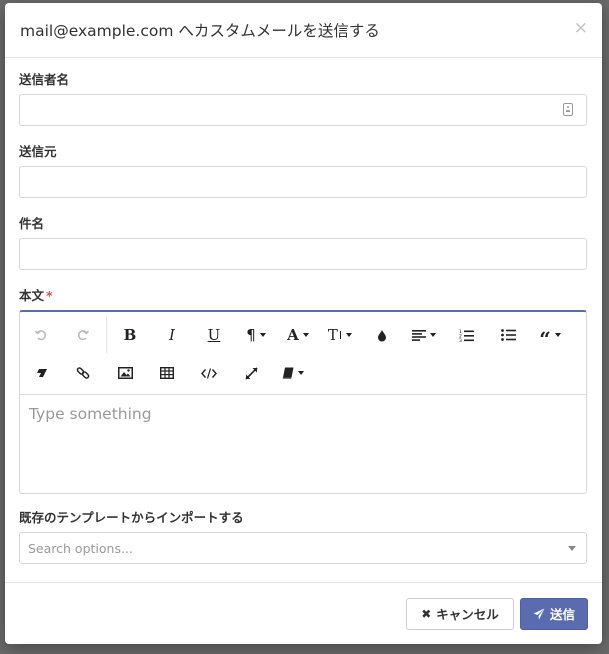  I want to click on sender-from-input, so click(303, 182).